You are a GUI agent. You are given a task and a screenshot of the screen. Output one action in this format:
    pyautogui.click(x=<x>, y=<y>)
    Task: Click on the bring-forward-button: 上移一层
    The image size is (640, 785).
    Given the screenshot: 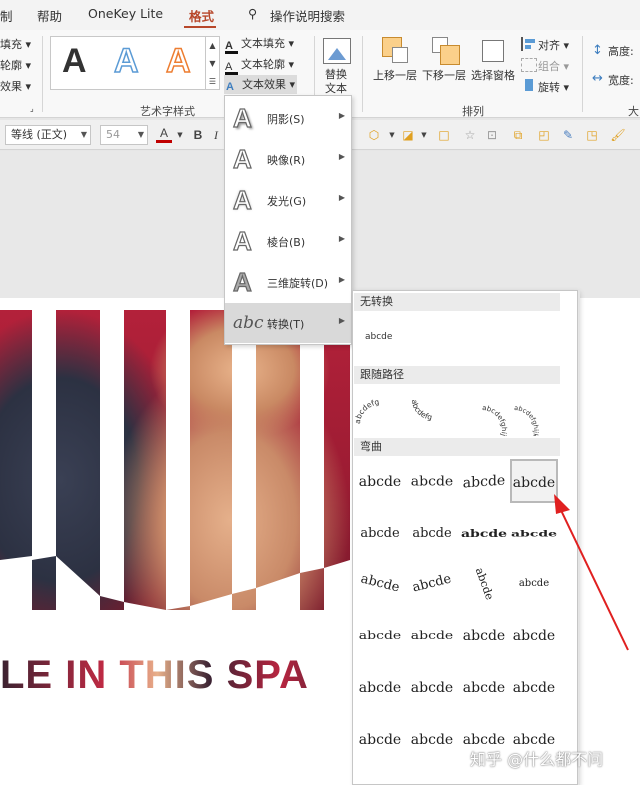 What is the action you would take?
    pyautogui.click(x=395, y=75)
    